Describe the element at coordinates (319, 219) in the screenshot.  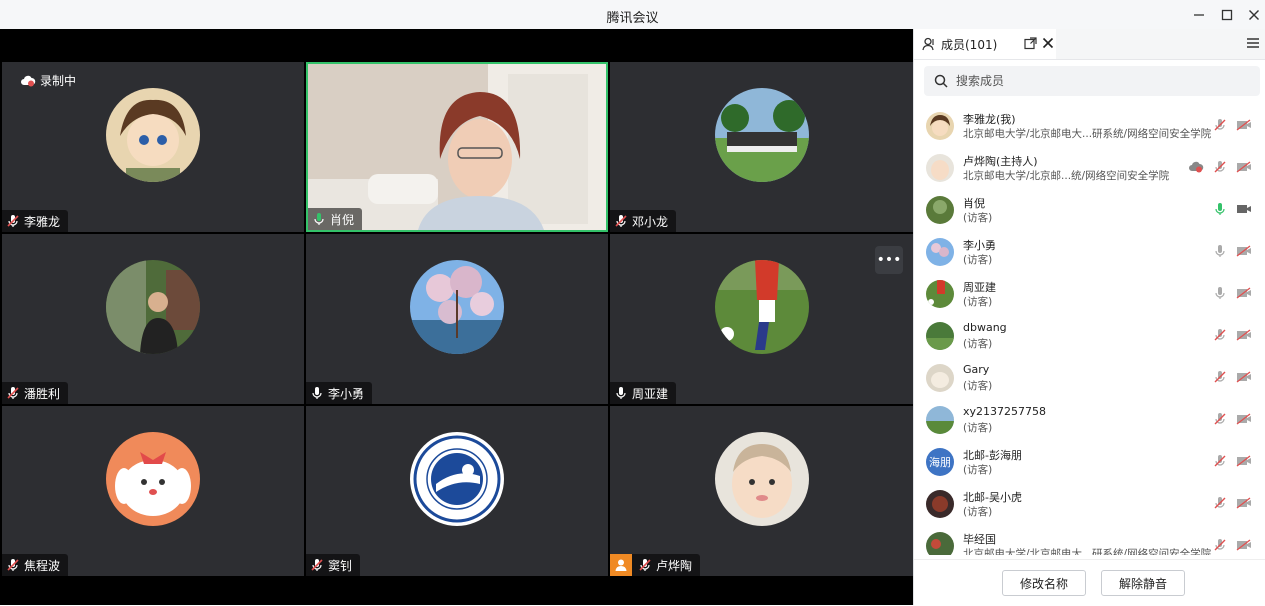
I see `mic-active-icon` at that location.